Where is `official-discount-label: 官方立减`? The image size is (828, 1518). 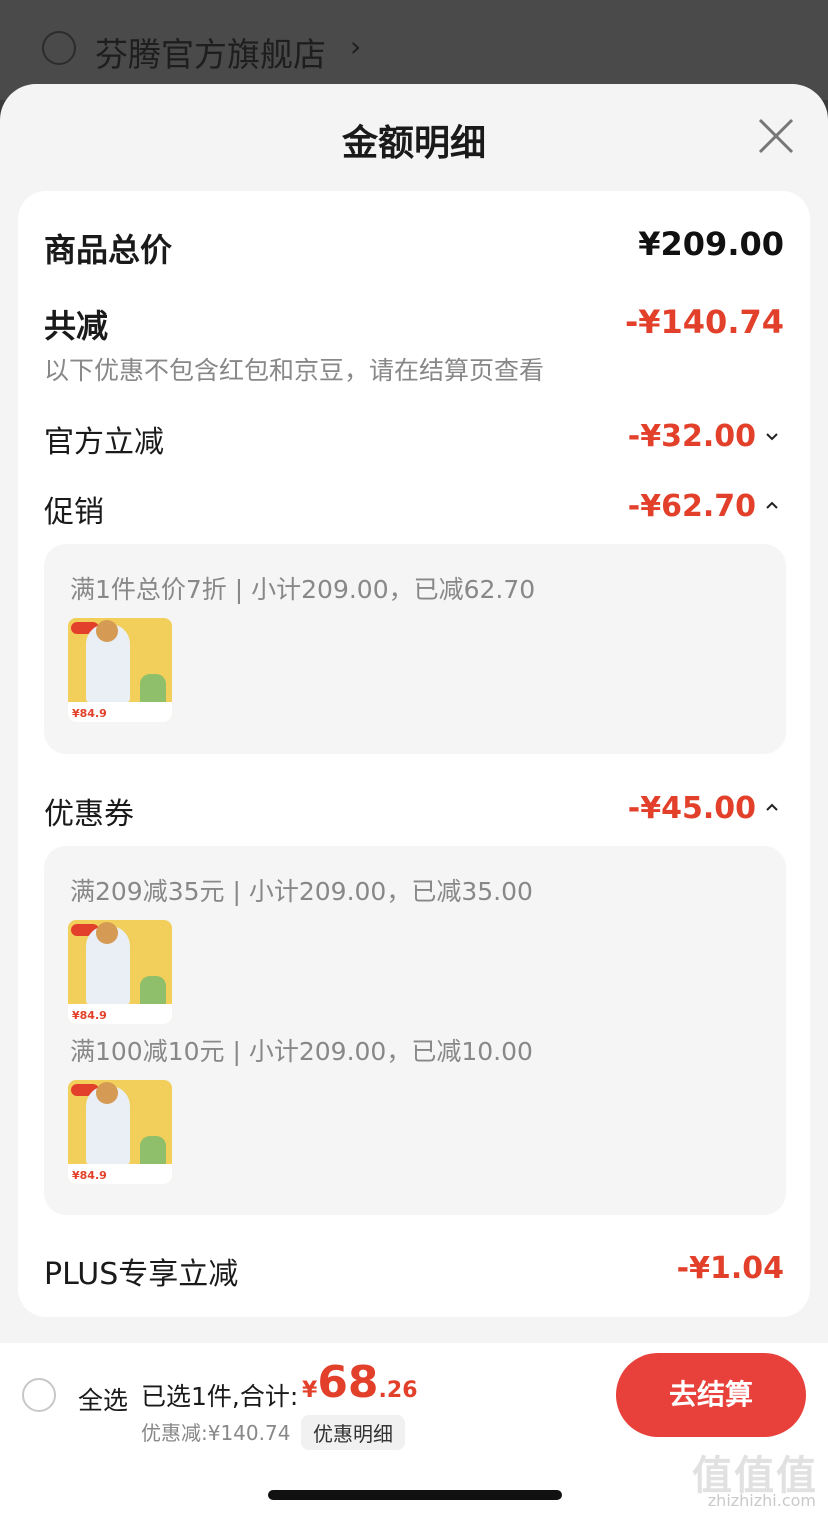 official-discount-label: 官方立减 is located at coordinates (104, 439).